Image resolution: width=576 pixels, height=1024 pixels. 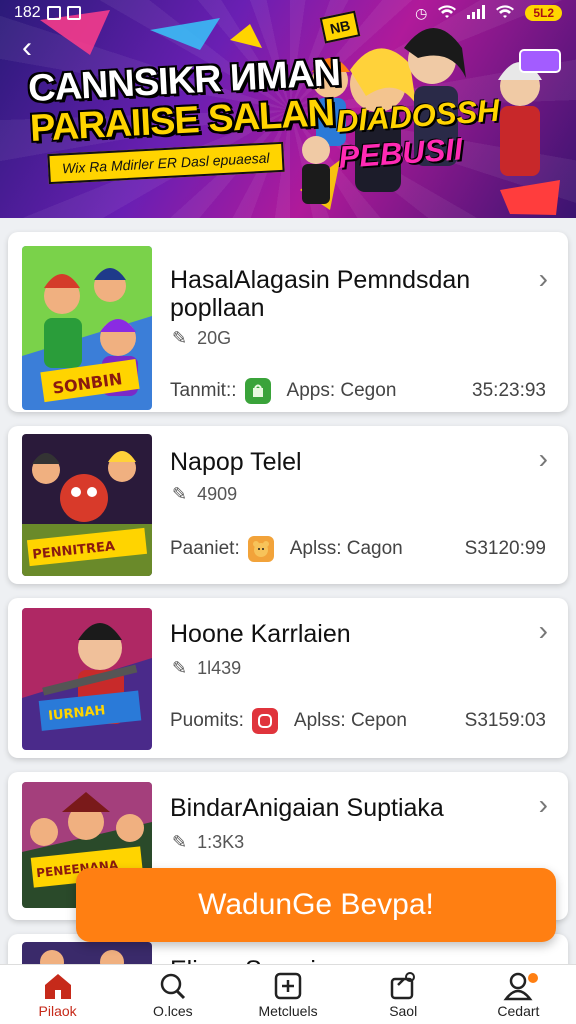 I want to click on game-meta: Paaniet: Aplss: Cagon S3120:99, so click(x=358, y=549).